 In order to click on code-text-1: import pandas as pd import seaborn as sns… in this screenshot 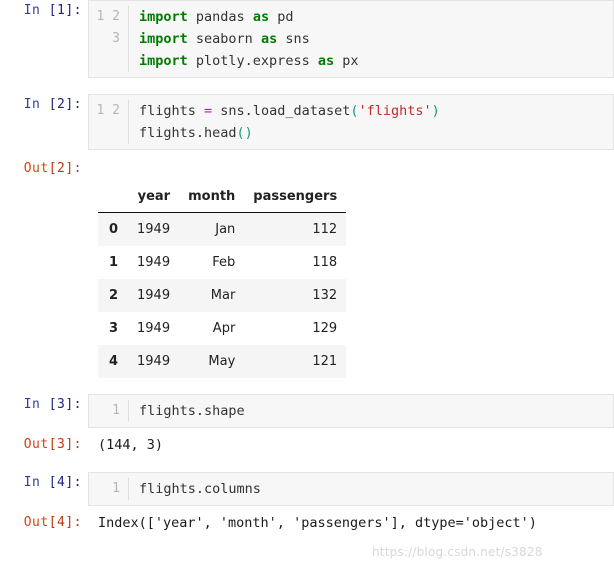, I will do `click(371, 39)`.